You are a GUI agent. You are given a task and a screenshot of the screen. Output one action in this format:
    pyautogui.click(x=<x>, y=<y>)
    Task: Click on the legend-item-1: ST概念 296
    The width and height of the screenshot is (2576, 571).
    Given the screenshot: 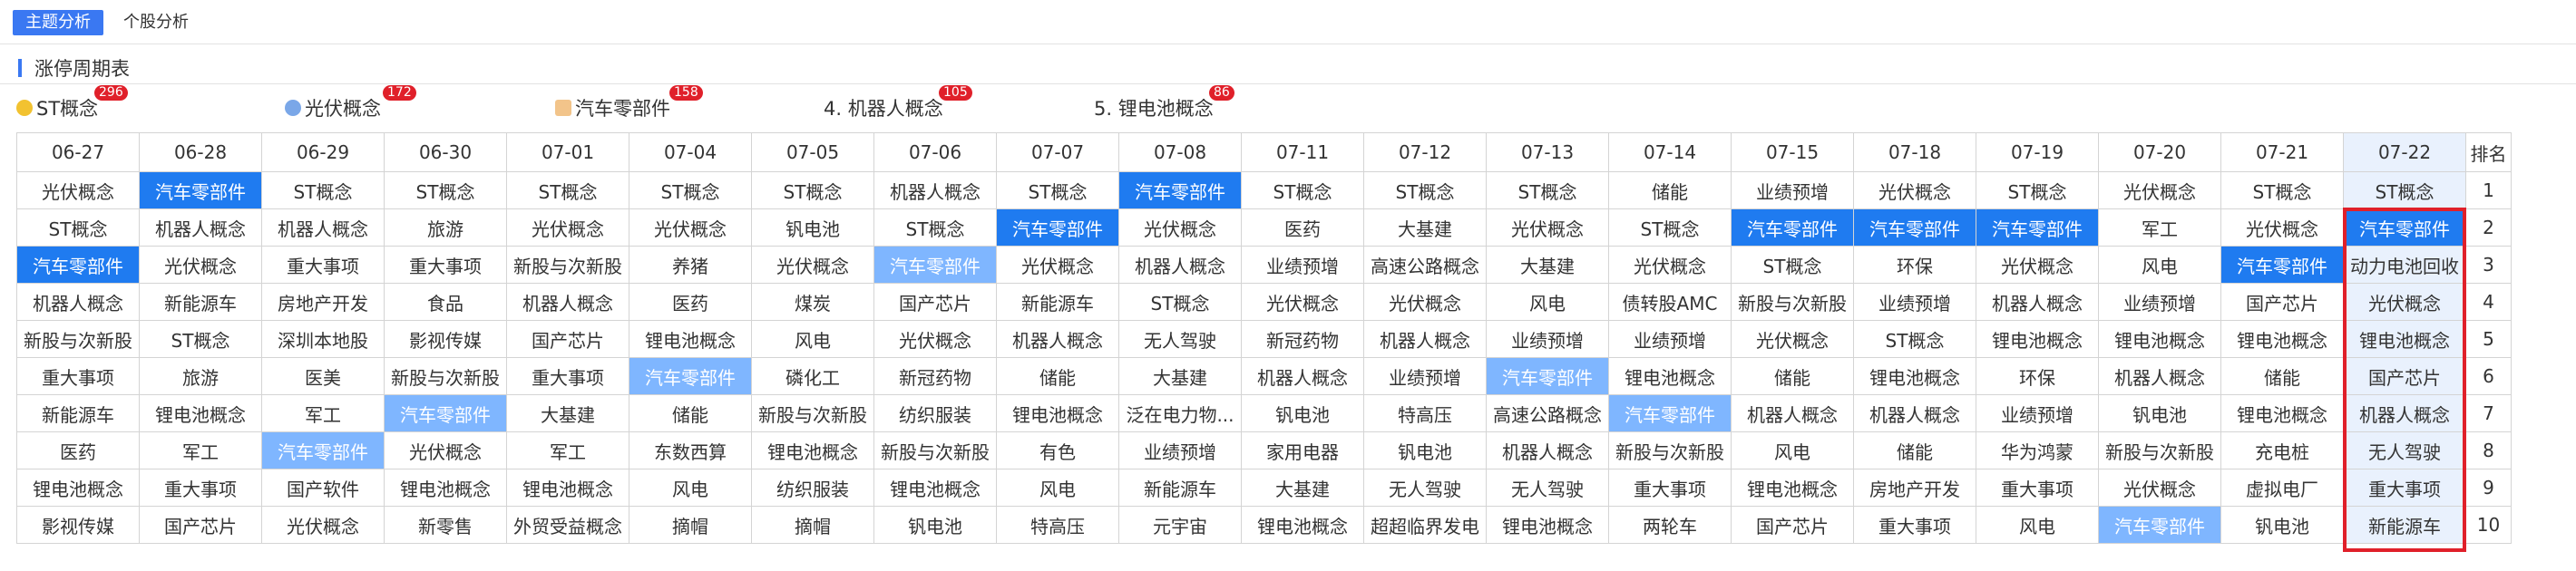 What is the action you would take?
    pyautogui.click(x=72, y=103)
    